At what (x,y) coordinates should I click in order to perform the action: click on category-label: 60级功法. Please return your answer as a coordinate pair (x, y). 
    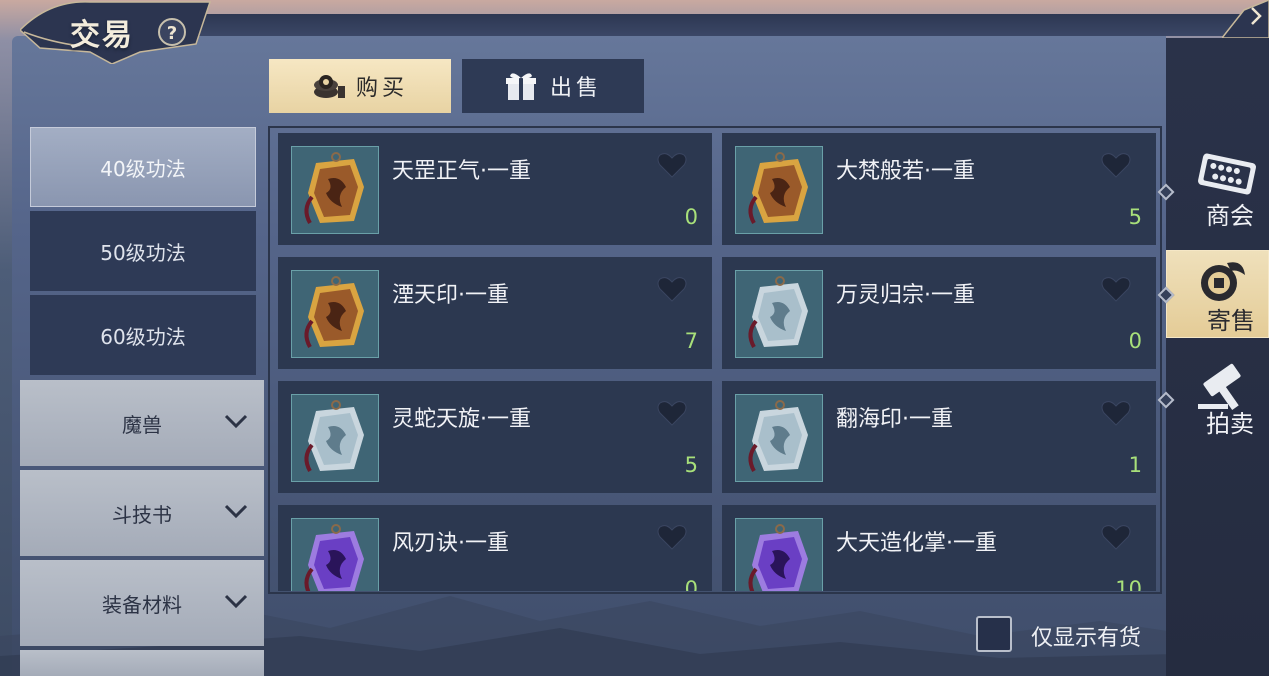
    Looking at the image, I should click on (143, 336).